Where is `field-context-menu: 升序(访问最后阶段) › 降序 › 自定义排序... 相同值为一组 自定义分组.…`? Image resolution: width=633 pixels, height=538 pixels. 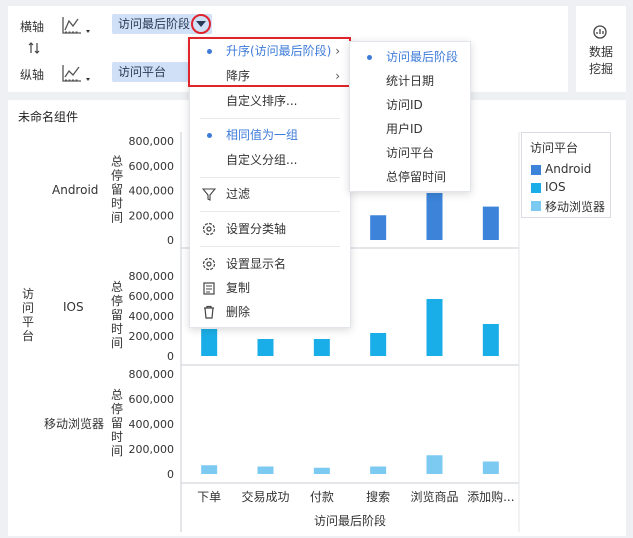
field-context-menu: 升序(访问最后阶段) › 降序 › 自定义排序... 相同值为一组 自定义分组.… is located at coordinates (270, 183).